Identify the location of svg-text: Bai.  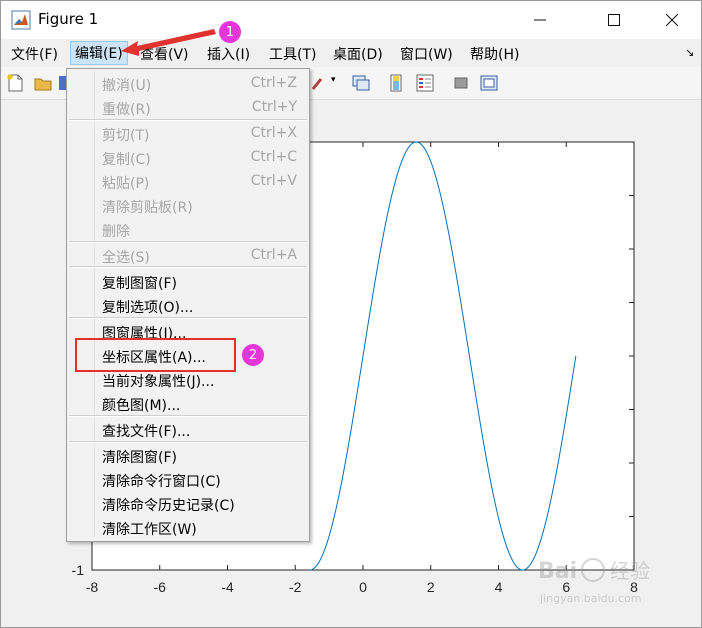
(557, 571).